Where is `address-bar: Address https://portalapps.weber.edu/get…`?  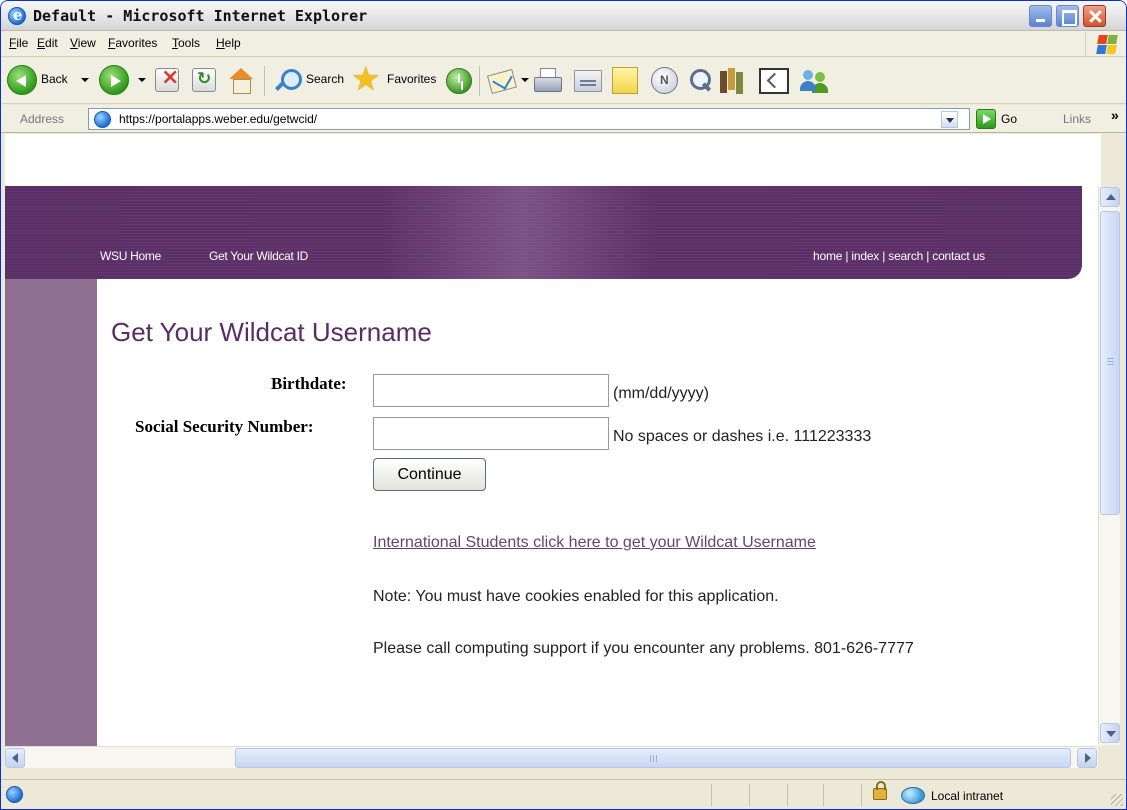 address-bar: Address https://portalapps.weber.edu/get… is located at coordinates (563, 119).